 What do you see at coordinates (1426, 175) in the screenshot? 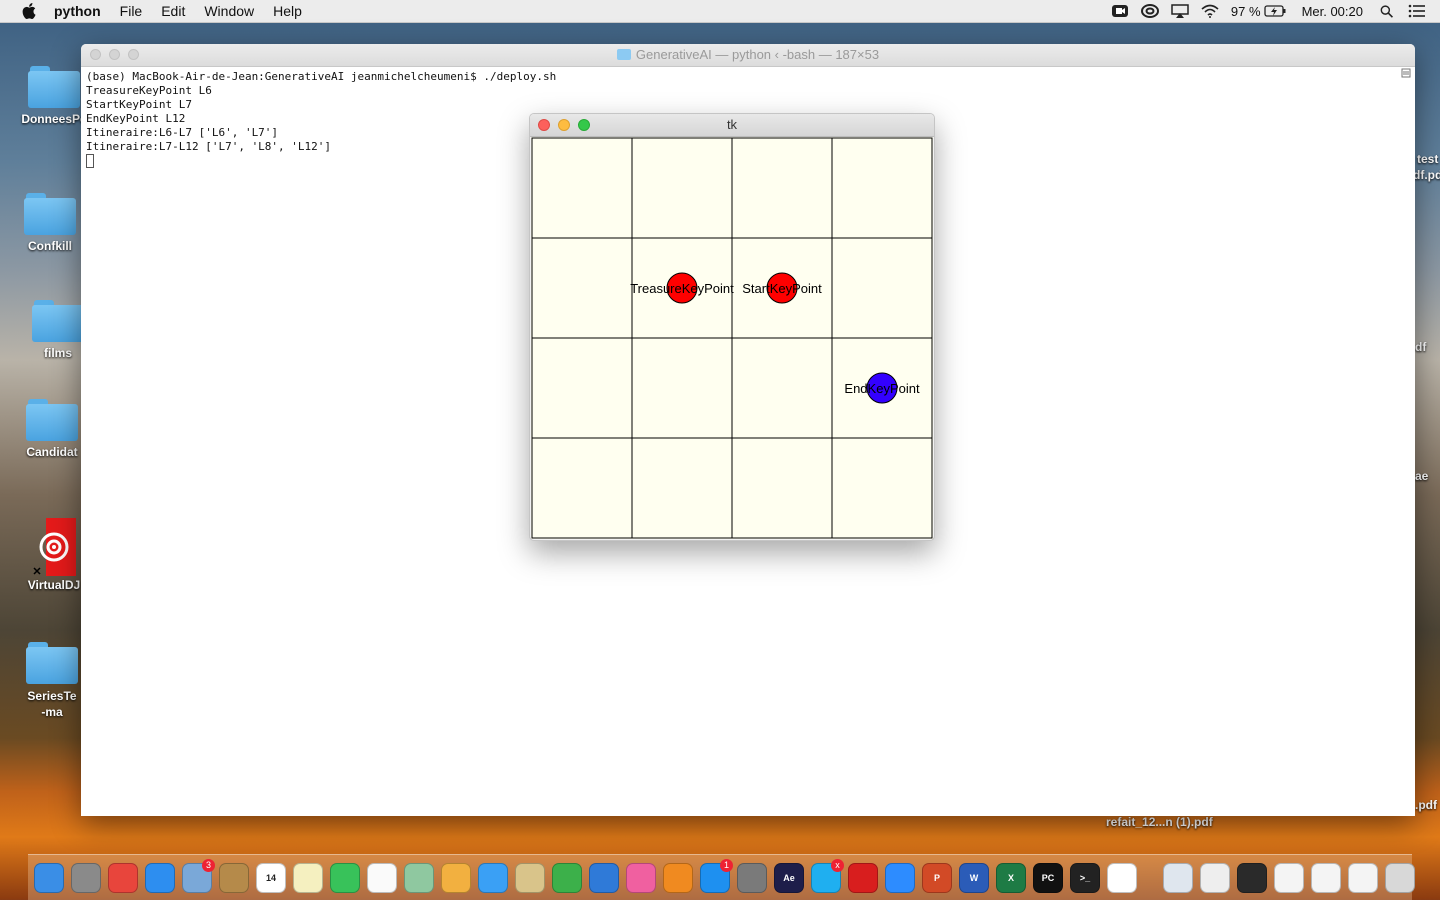
I see `desktop-label-fragment: df.pd` at bounding box center [1426, 175].